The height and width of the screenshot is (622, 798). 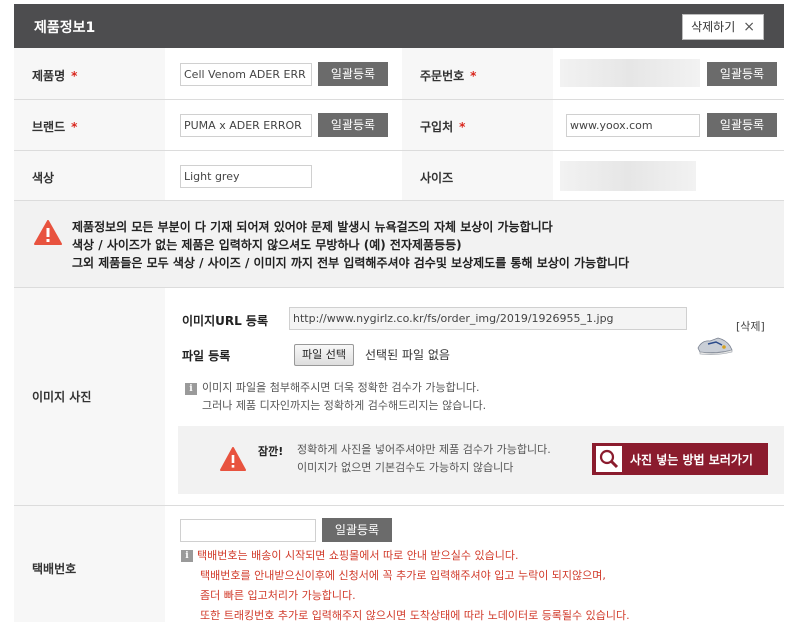 What do you see at coordinates (399, 26) in the screenshot?
I see `product-info-header: 제품정보1 삭제하기 ×` at bounding box center [399, 26].